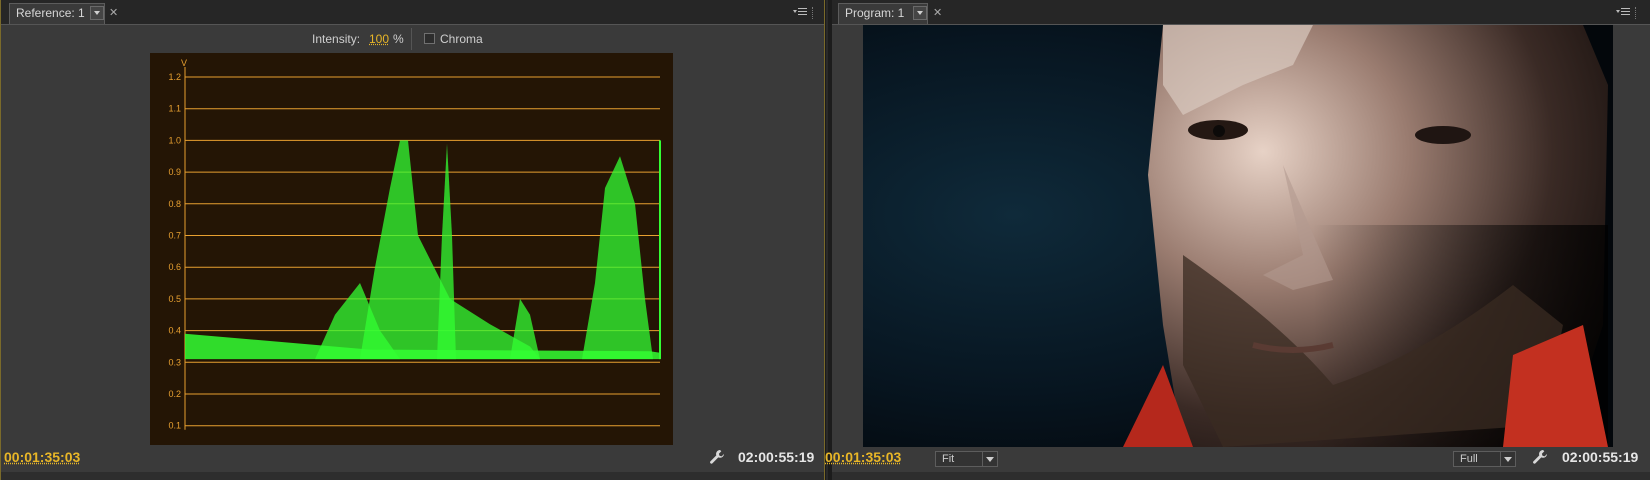  What do you see at coordinates (336, 39) in the screenshot?
I see `intensity-label: Intensity:` at bounding box center [336, 39].